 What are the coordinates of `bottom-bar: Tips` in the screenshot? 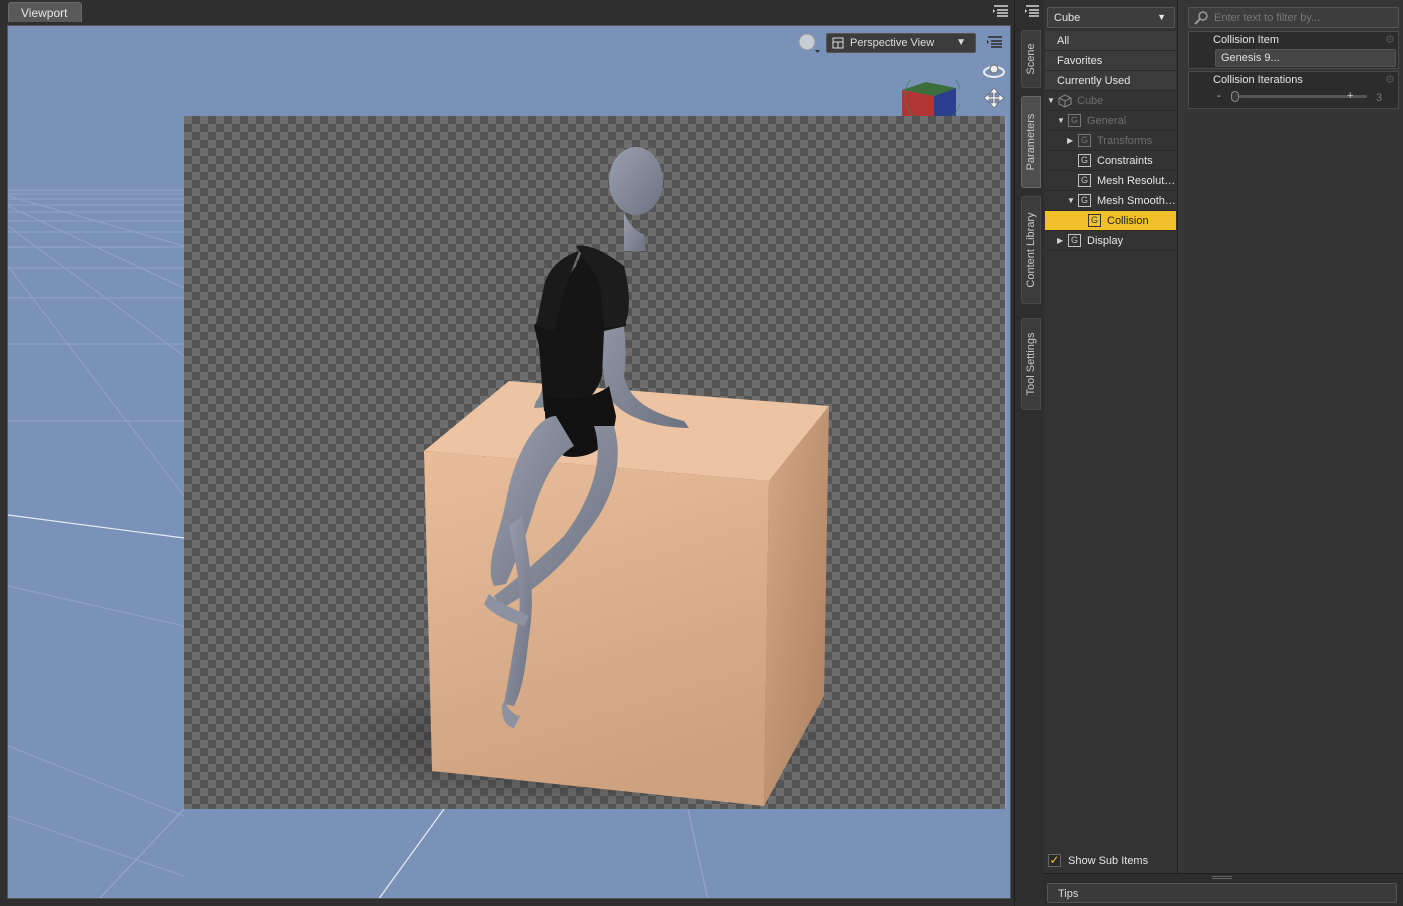 It's located at (1223, 889).